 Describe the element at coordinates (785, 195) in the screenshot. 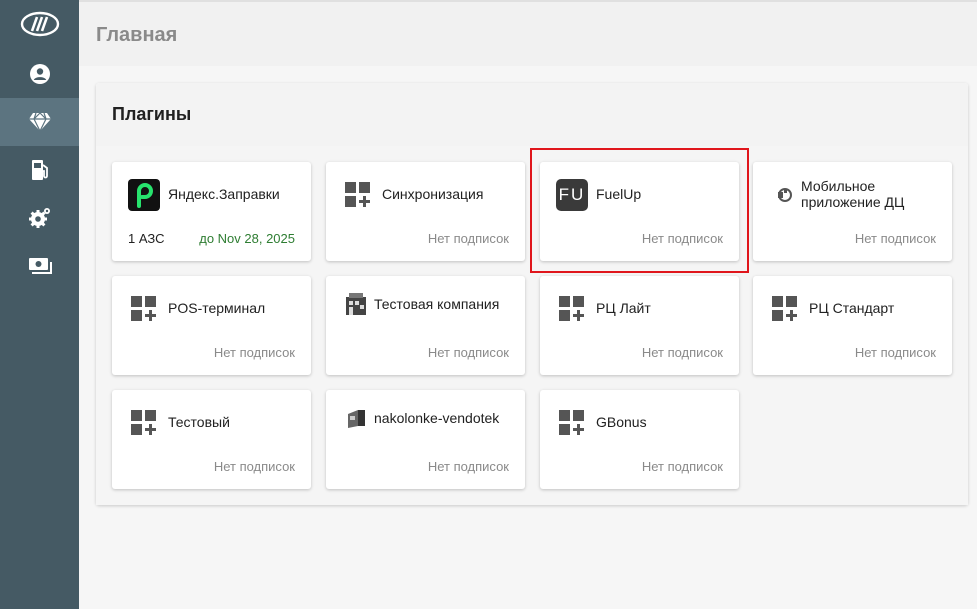

I see `mobile-app-icon` at that location.